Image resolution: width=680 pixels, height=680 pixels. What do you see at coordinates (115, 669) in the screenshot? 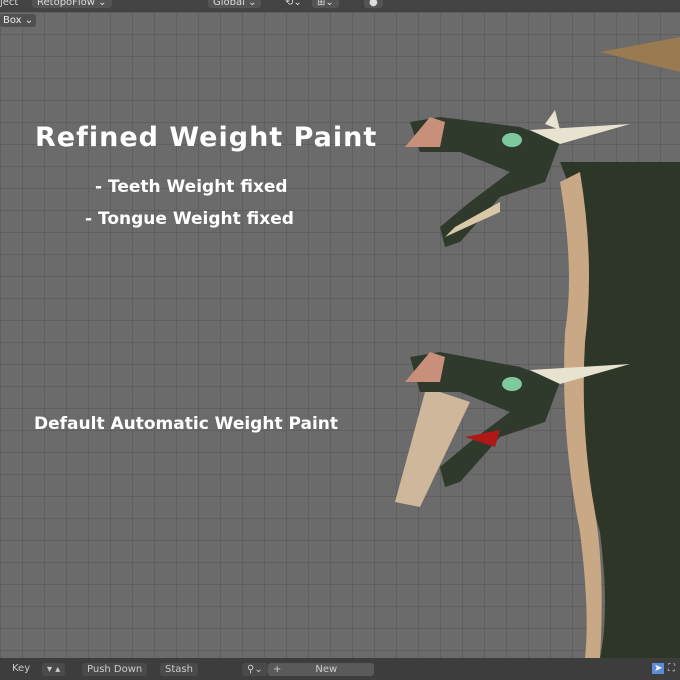
I see `push-down-button: Push Down` at bounding box center [115, 669].